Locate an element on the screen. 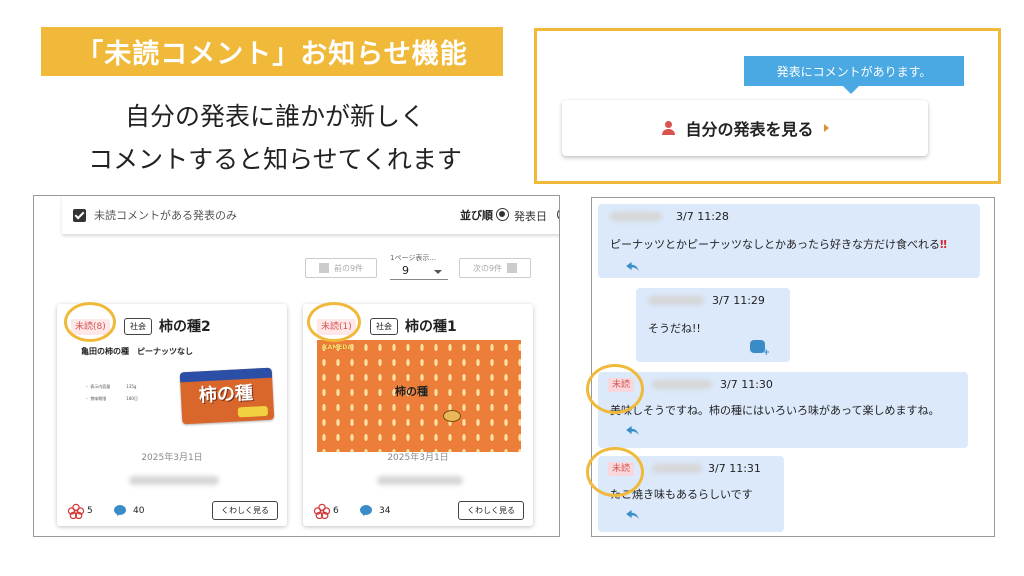 This screenshot has height=576, width=1024. flower-count: 5 is located at coordinates (90, 511).